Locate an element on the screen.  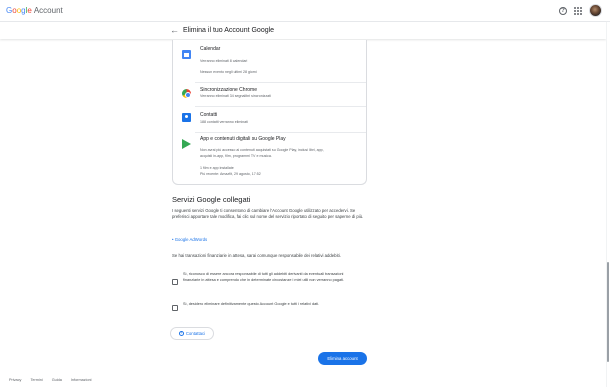
service-detail-calendar-1: Verranno eliminati 8 calendari is located at coordinates (224, 61).